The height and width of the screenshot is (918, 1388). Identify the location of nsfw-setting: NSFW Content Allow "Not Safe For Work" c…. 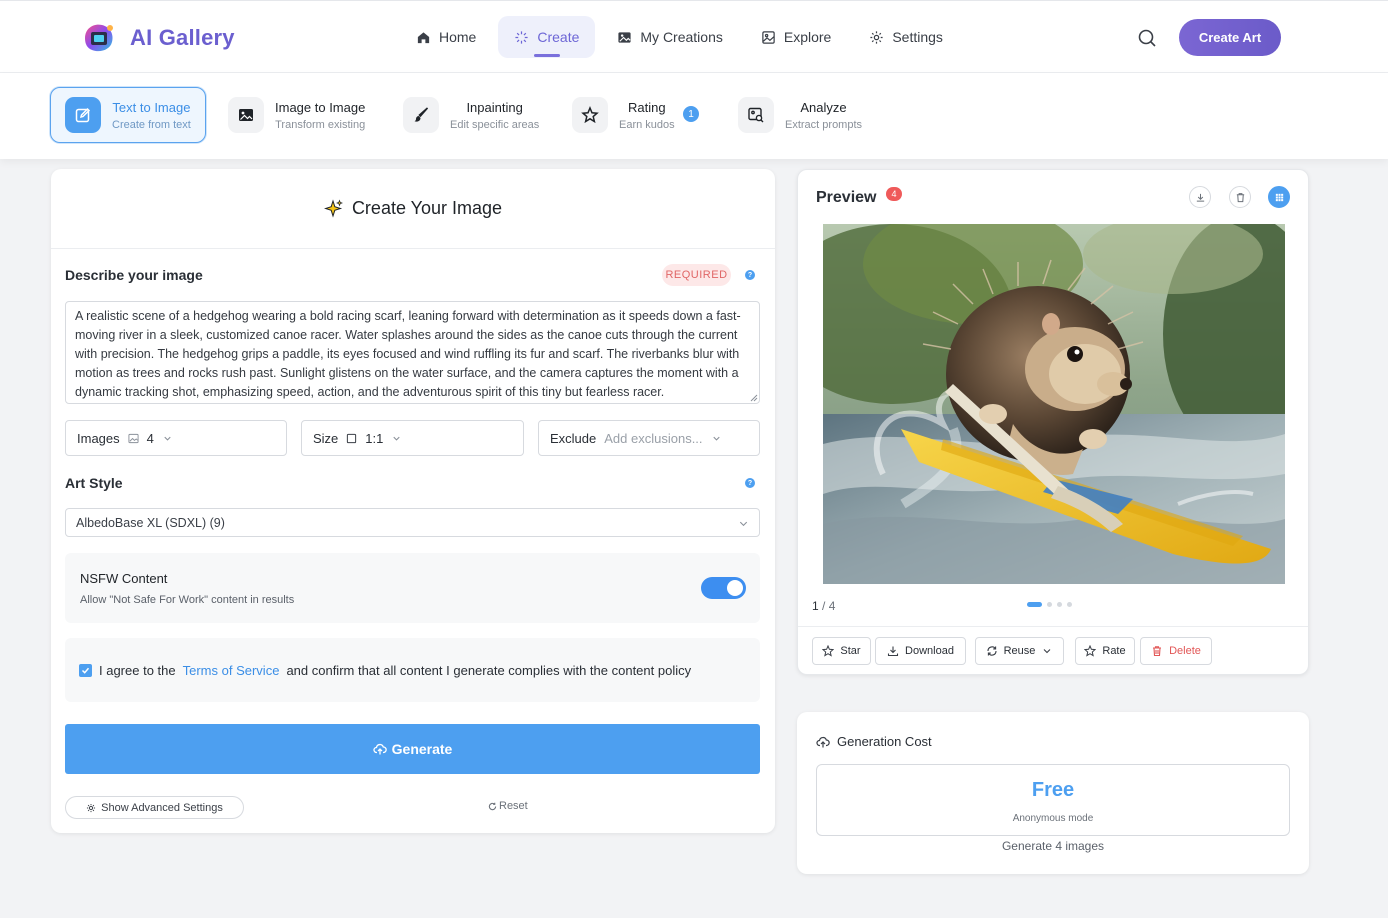
(412, 588).